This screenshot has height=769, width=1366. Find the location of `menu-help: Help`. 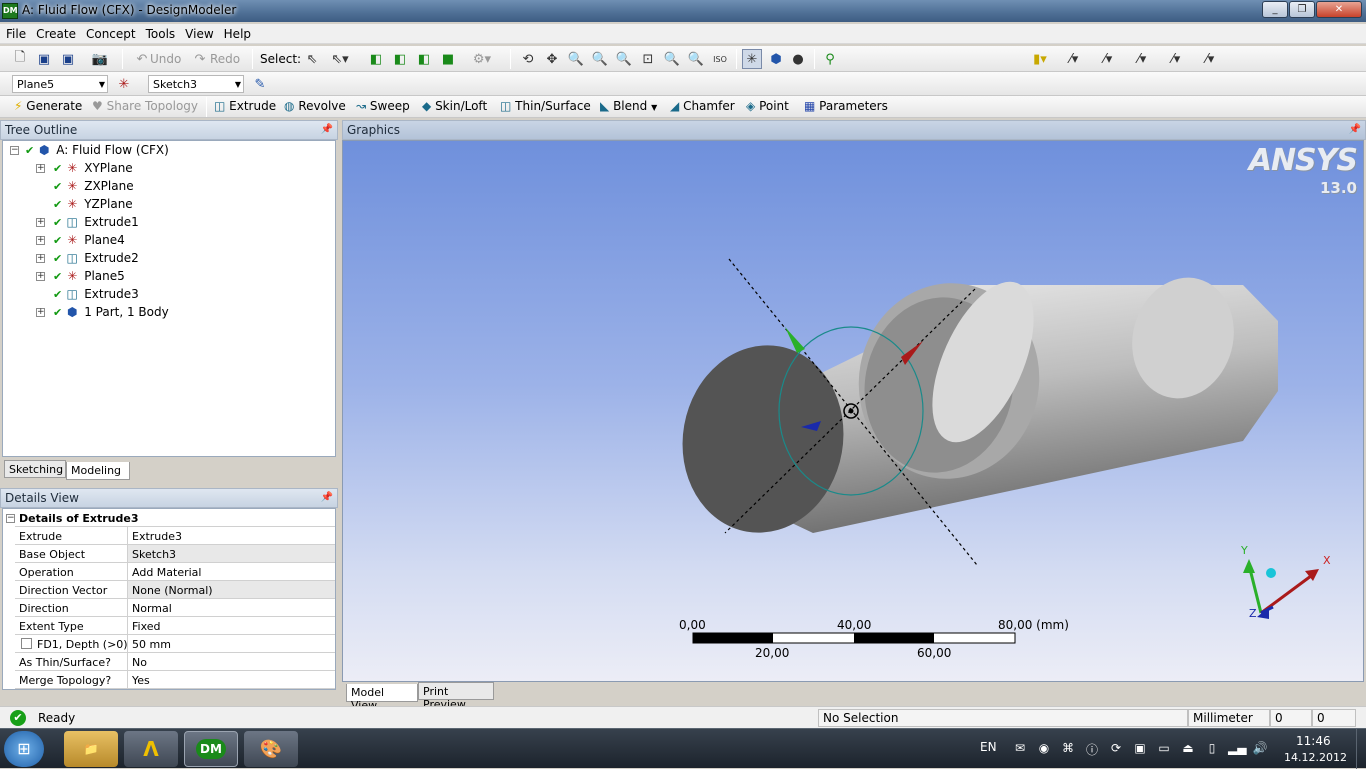

menu-help: Help is located at coordinates (236, 32).